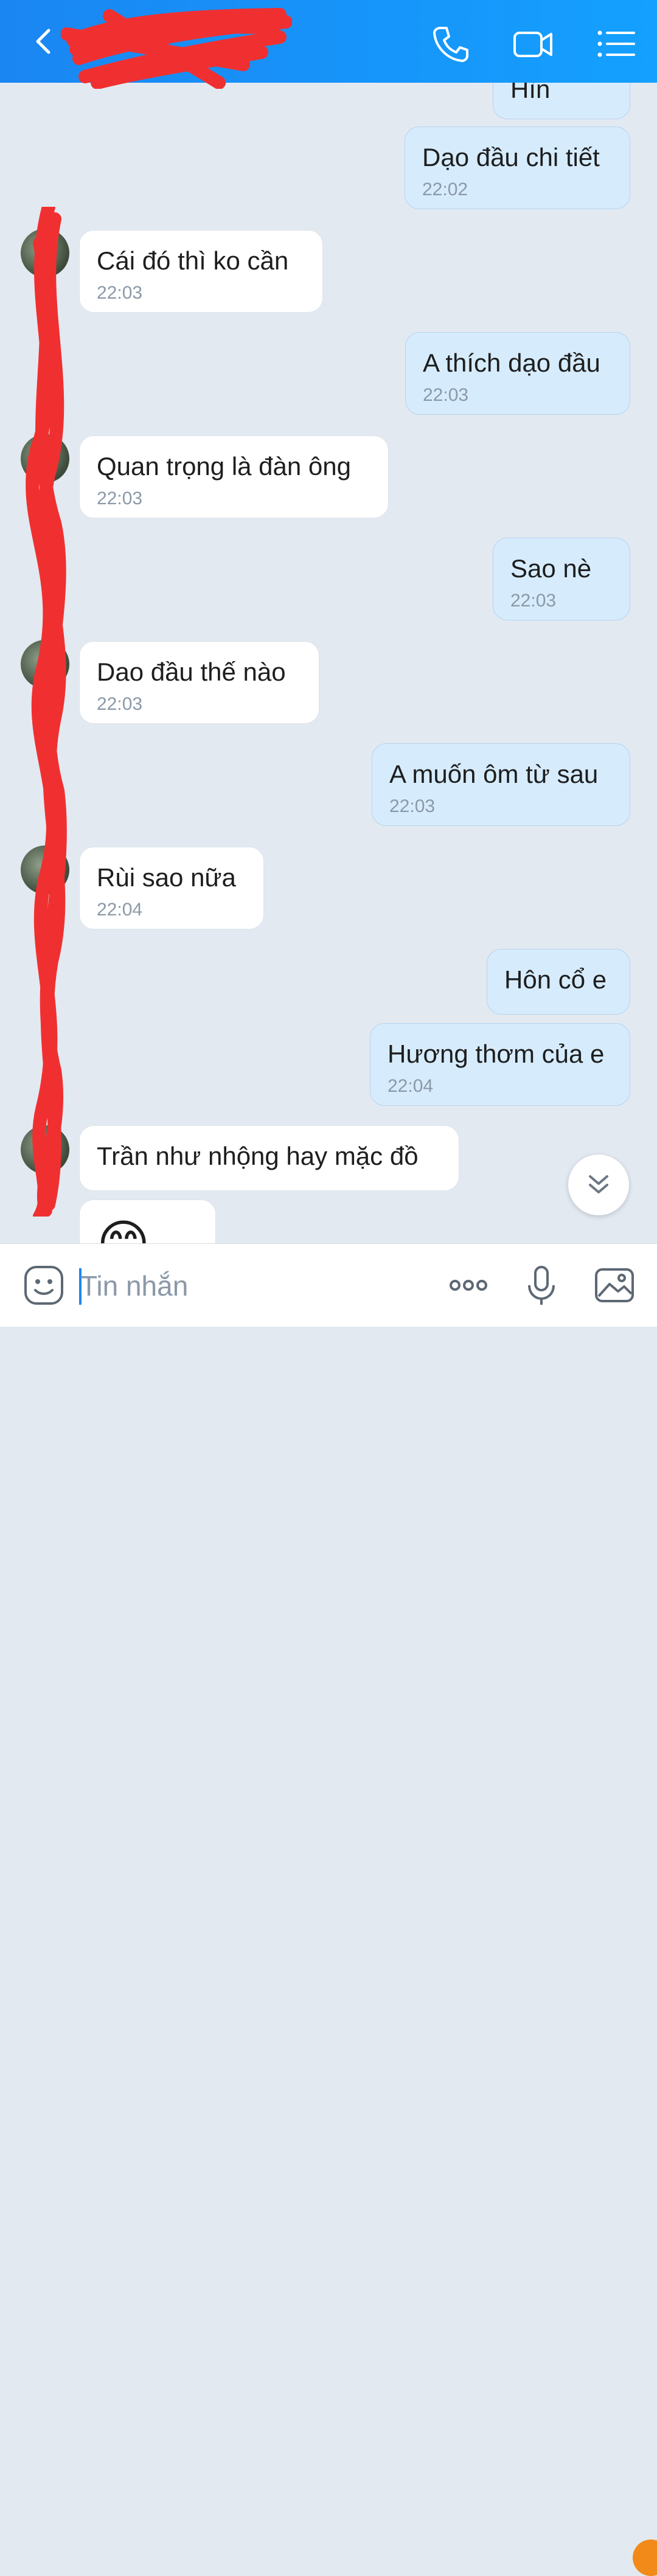 This screenshot has width=657, height=2576. Describe the element at coordinates (191, 672) in the screenshot. I see `message-text: Dao đầu thế nào` at that location.